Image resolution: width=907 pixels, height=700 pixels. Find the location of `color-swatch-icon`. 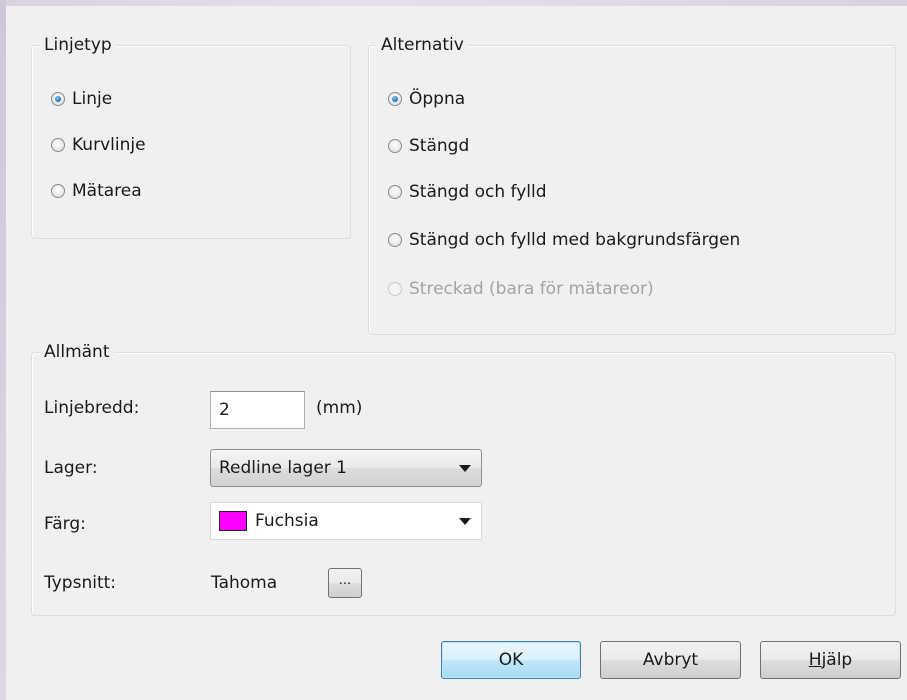

color-swatch-icon is located at coordinates (233, 521).